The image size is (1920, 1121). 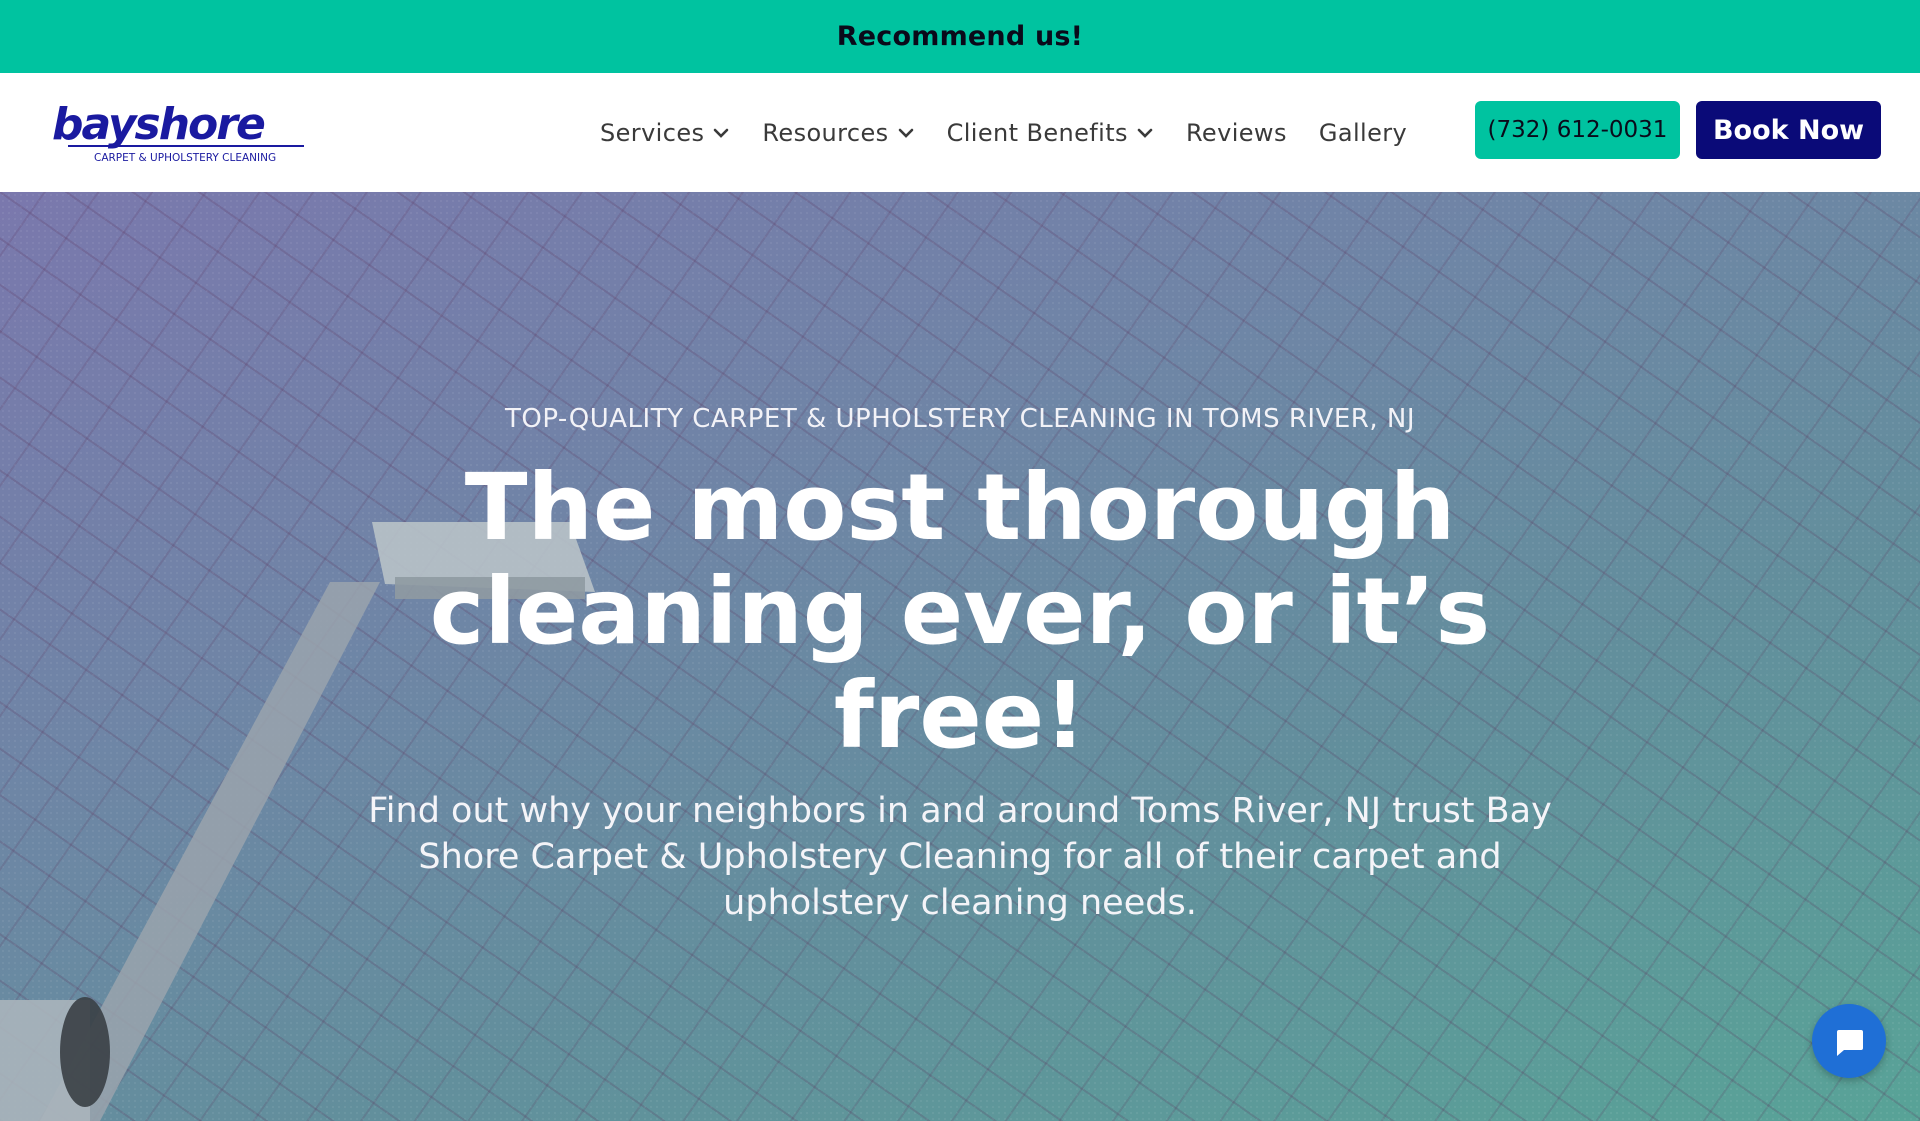 I want to click on nav-item-client-benefits: Client Benefits, so click(x=1050, y=133).